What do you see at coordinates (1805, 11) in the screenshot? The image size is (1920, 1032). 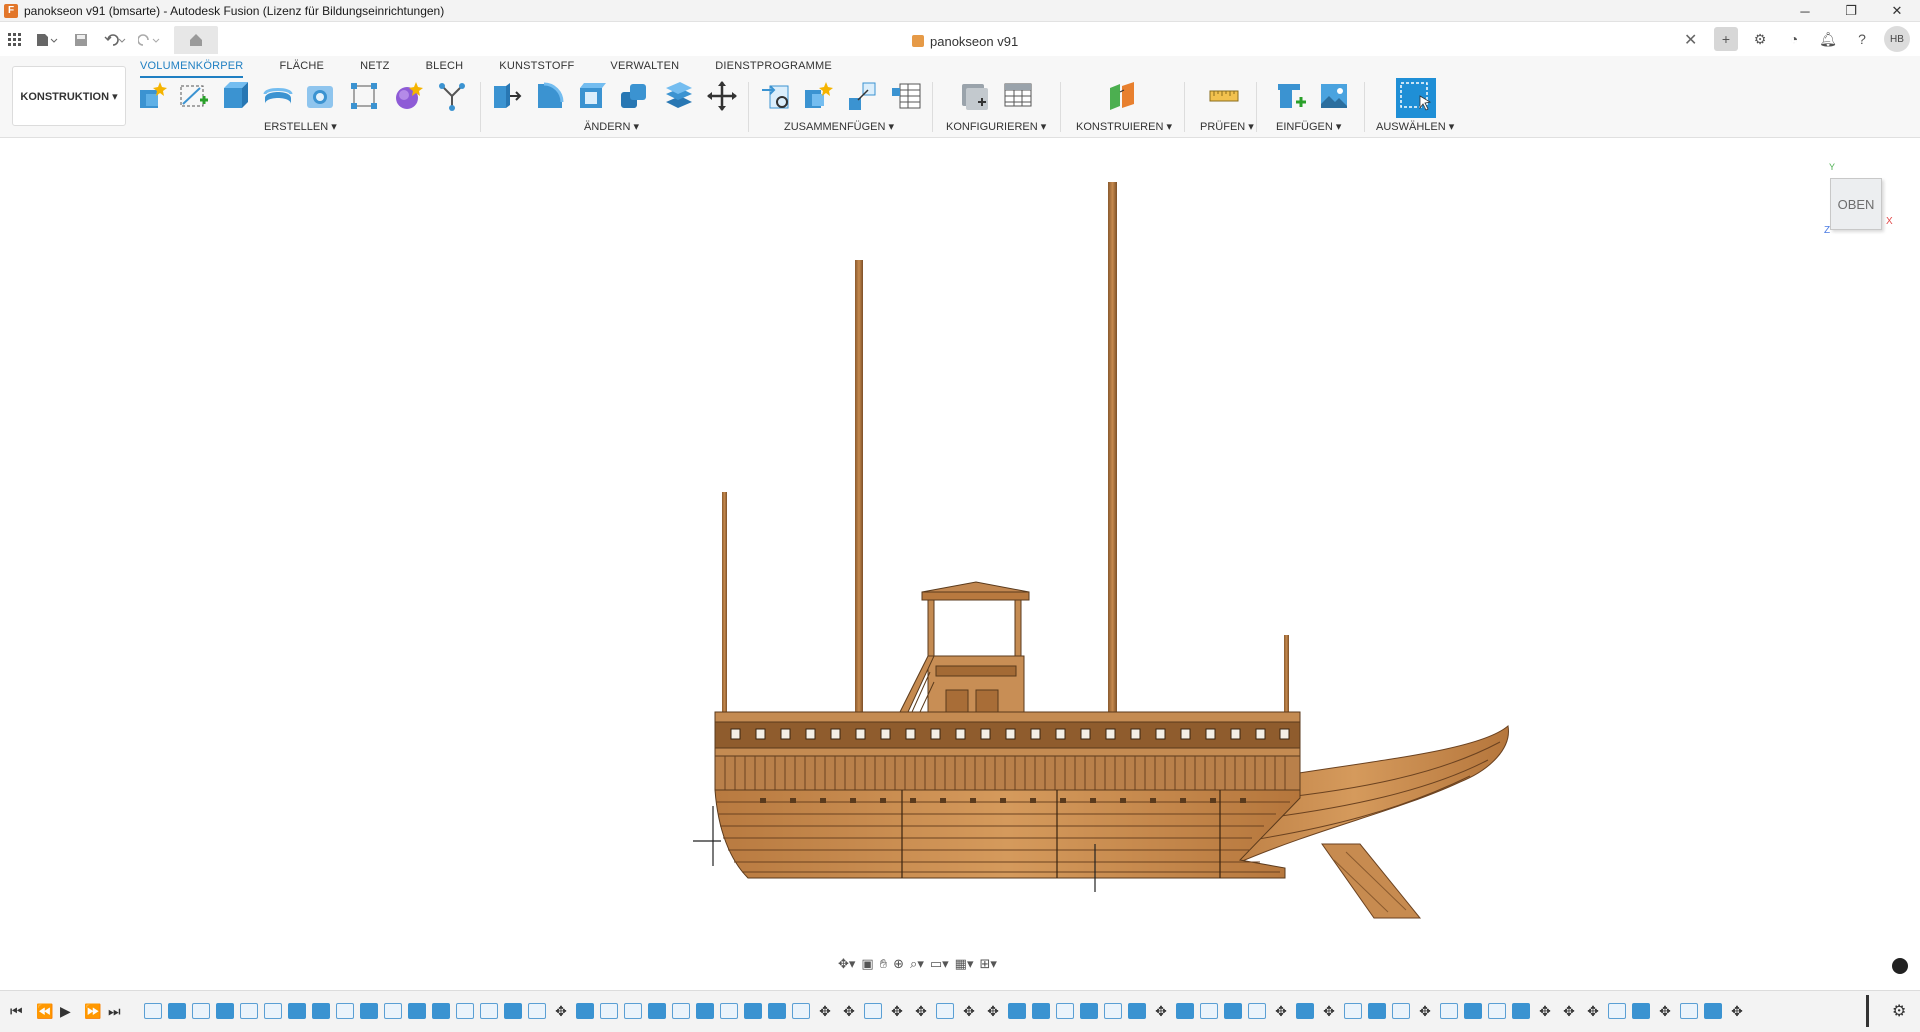 I see `minimize-button: ─` at bounding box center [1805, 11].